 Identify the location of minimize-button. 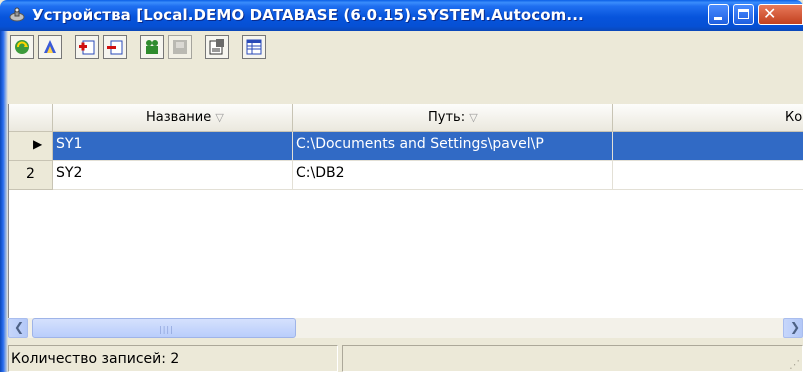
(718, 14).